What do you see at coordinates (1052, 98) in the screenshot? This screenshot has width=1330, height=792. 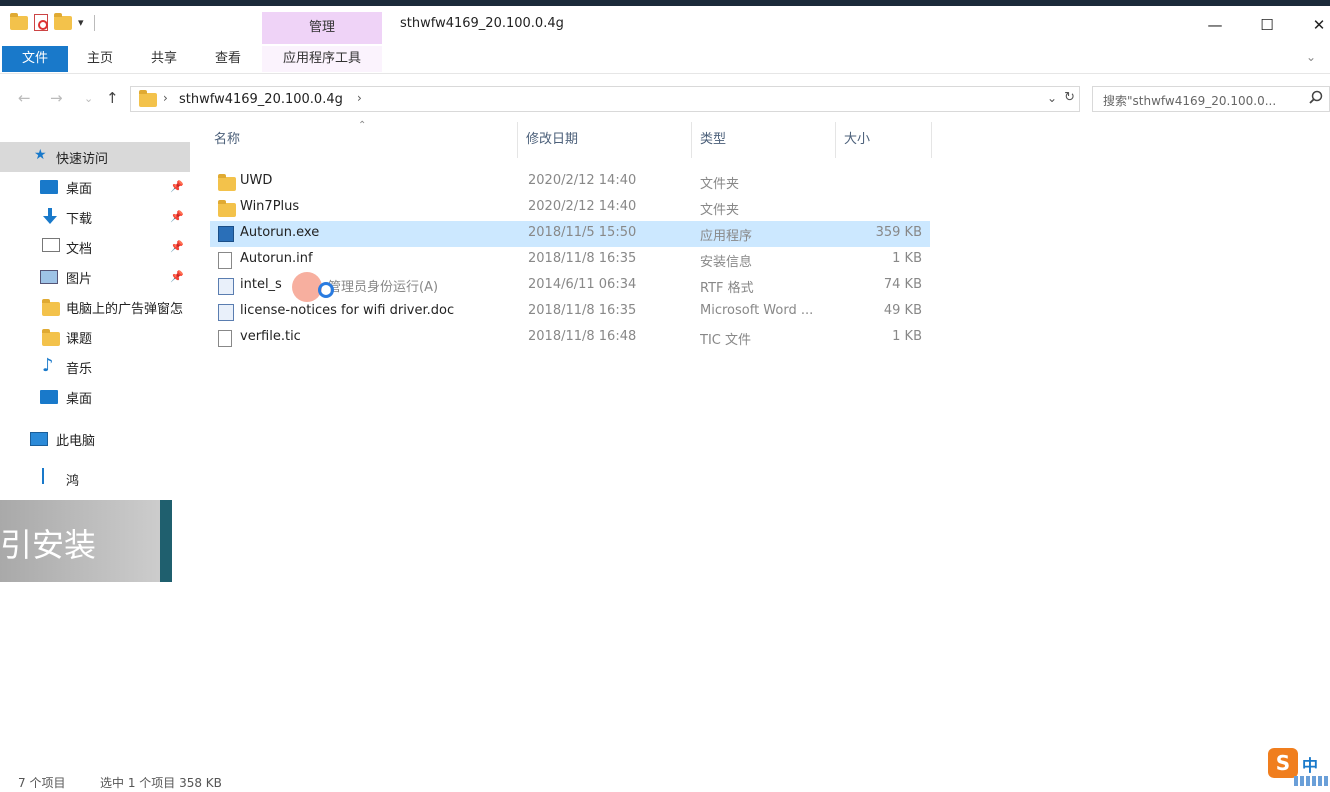 I see `address-dropdown-icon: ⌄` at bounding box center [1052, 98].